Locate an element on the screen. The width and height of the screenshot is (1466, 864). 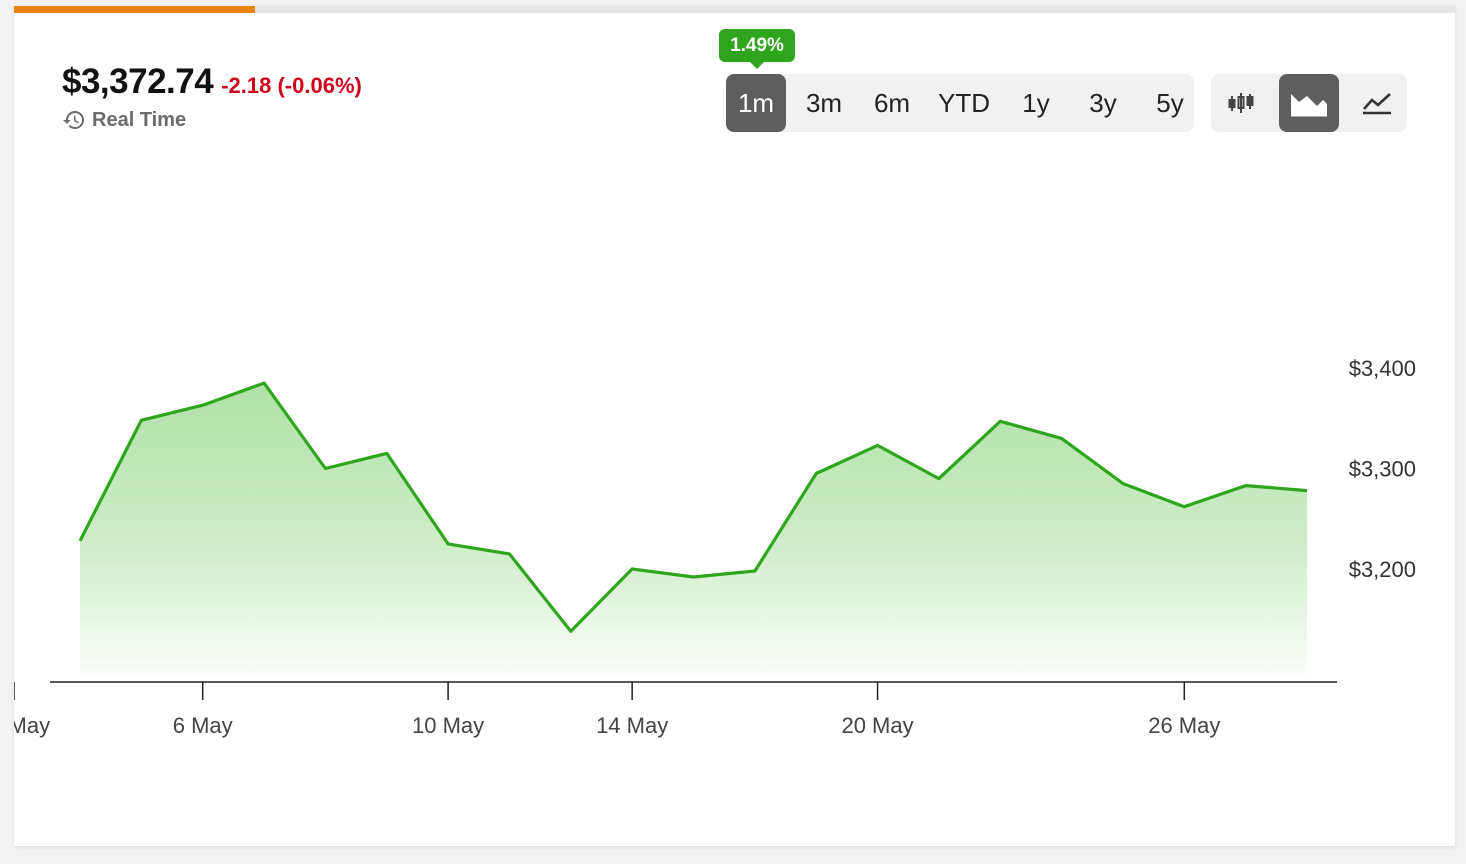
x-tick-label: 10 May is located at coordinates (448, 725).